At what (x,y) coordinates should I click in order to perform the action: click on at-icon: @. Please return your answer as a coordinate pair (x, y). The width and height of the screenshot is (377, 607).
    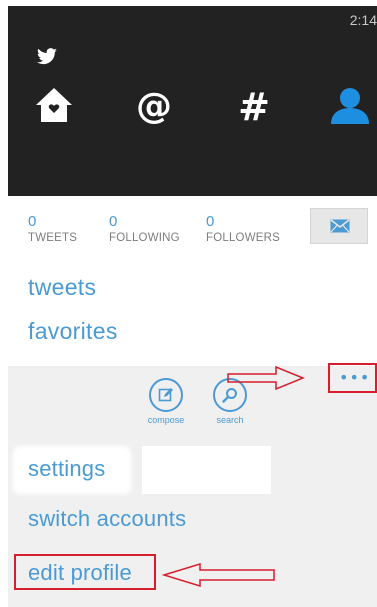
    Looking at the image, I should click on (154, 108).